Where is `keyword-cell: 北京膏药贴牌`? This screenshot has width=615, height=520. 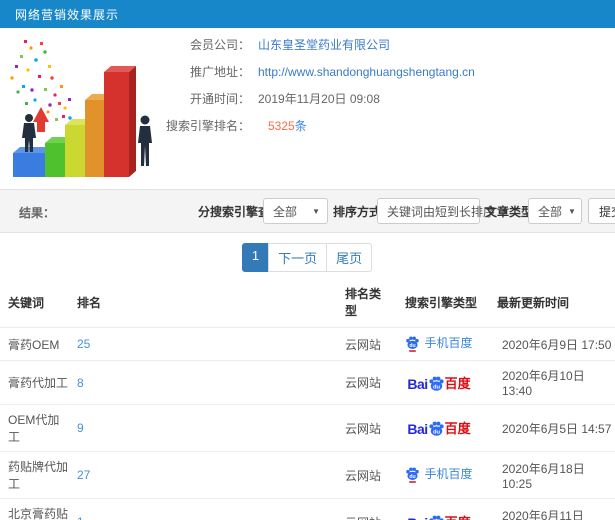 keyword-cell: 北京膏药贴牌 is located at coordinates (34, 509).